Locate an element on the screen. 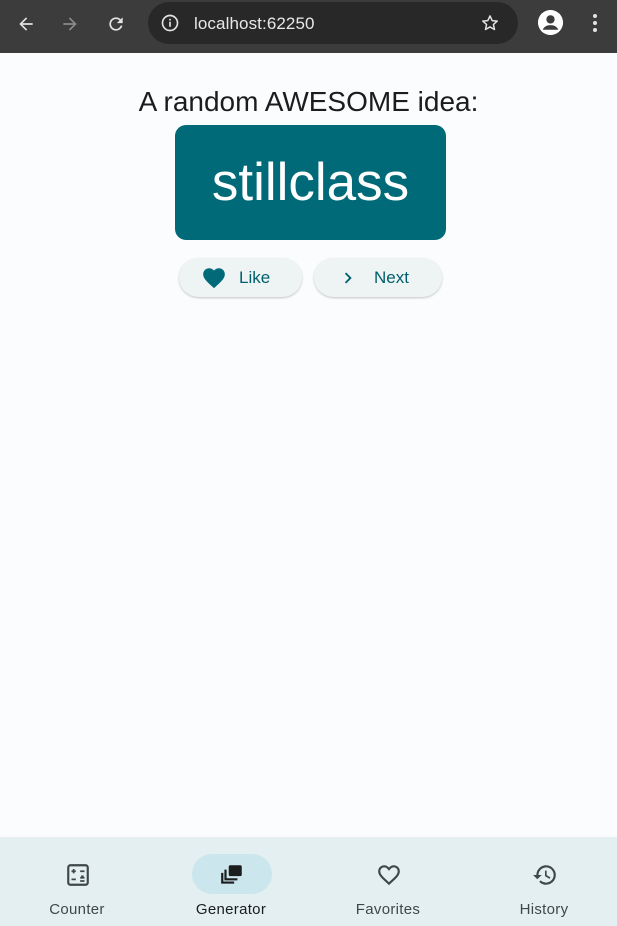 This screenshot has height=926, width=617. page-title: A random AWESOME idea: is located at coordinates (308, 101).